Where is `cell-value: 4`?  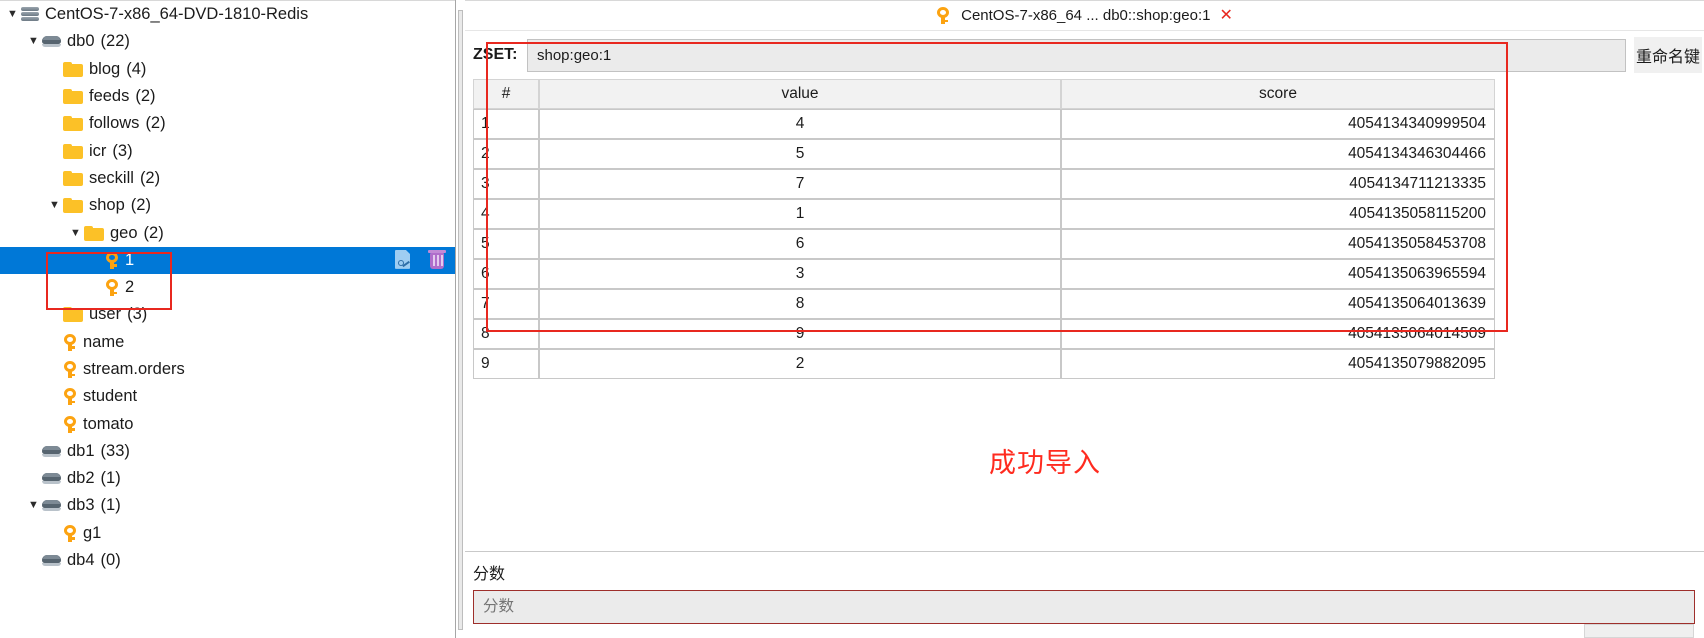 cell-value: 4 is located at coordinates (800, 124).